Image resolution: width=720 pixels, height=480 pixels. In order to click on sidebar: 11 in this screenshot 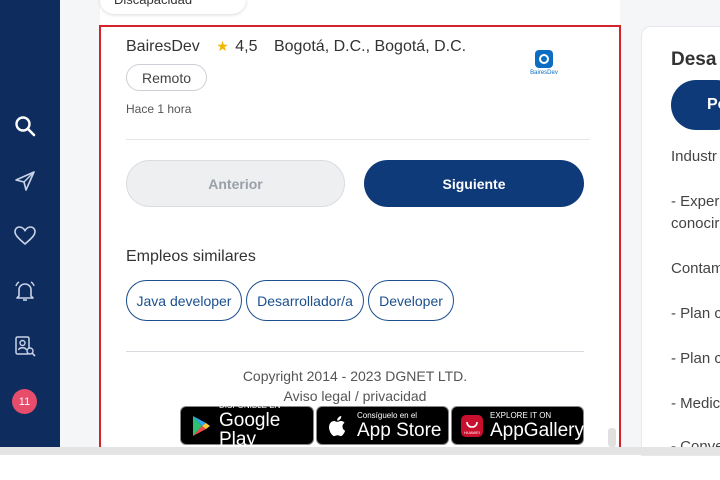, I will do `click(30, 223)`.